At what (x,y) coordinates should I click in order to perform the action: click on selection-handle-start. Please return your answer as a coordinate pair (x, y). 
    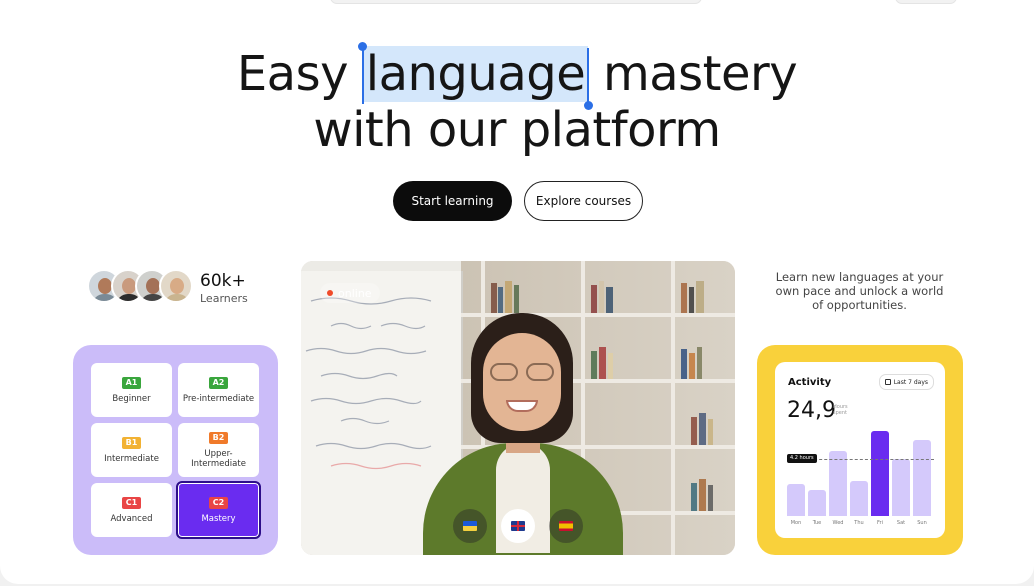
    Looking at the image, I should click on (363, 73).